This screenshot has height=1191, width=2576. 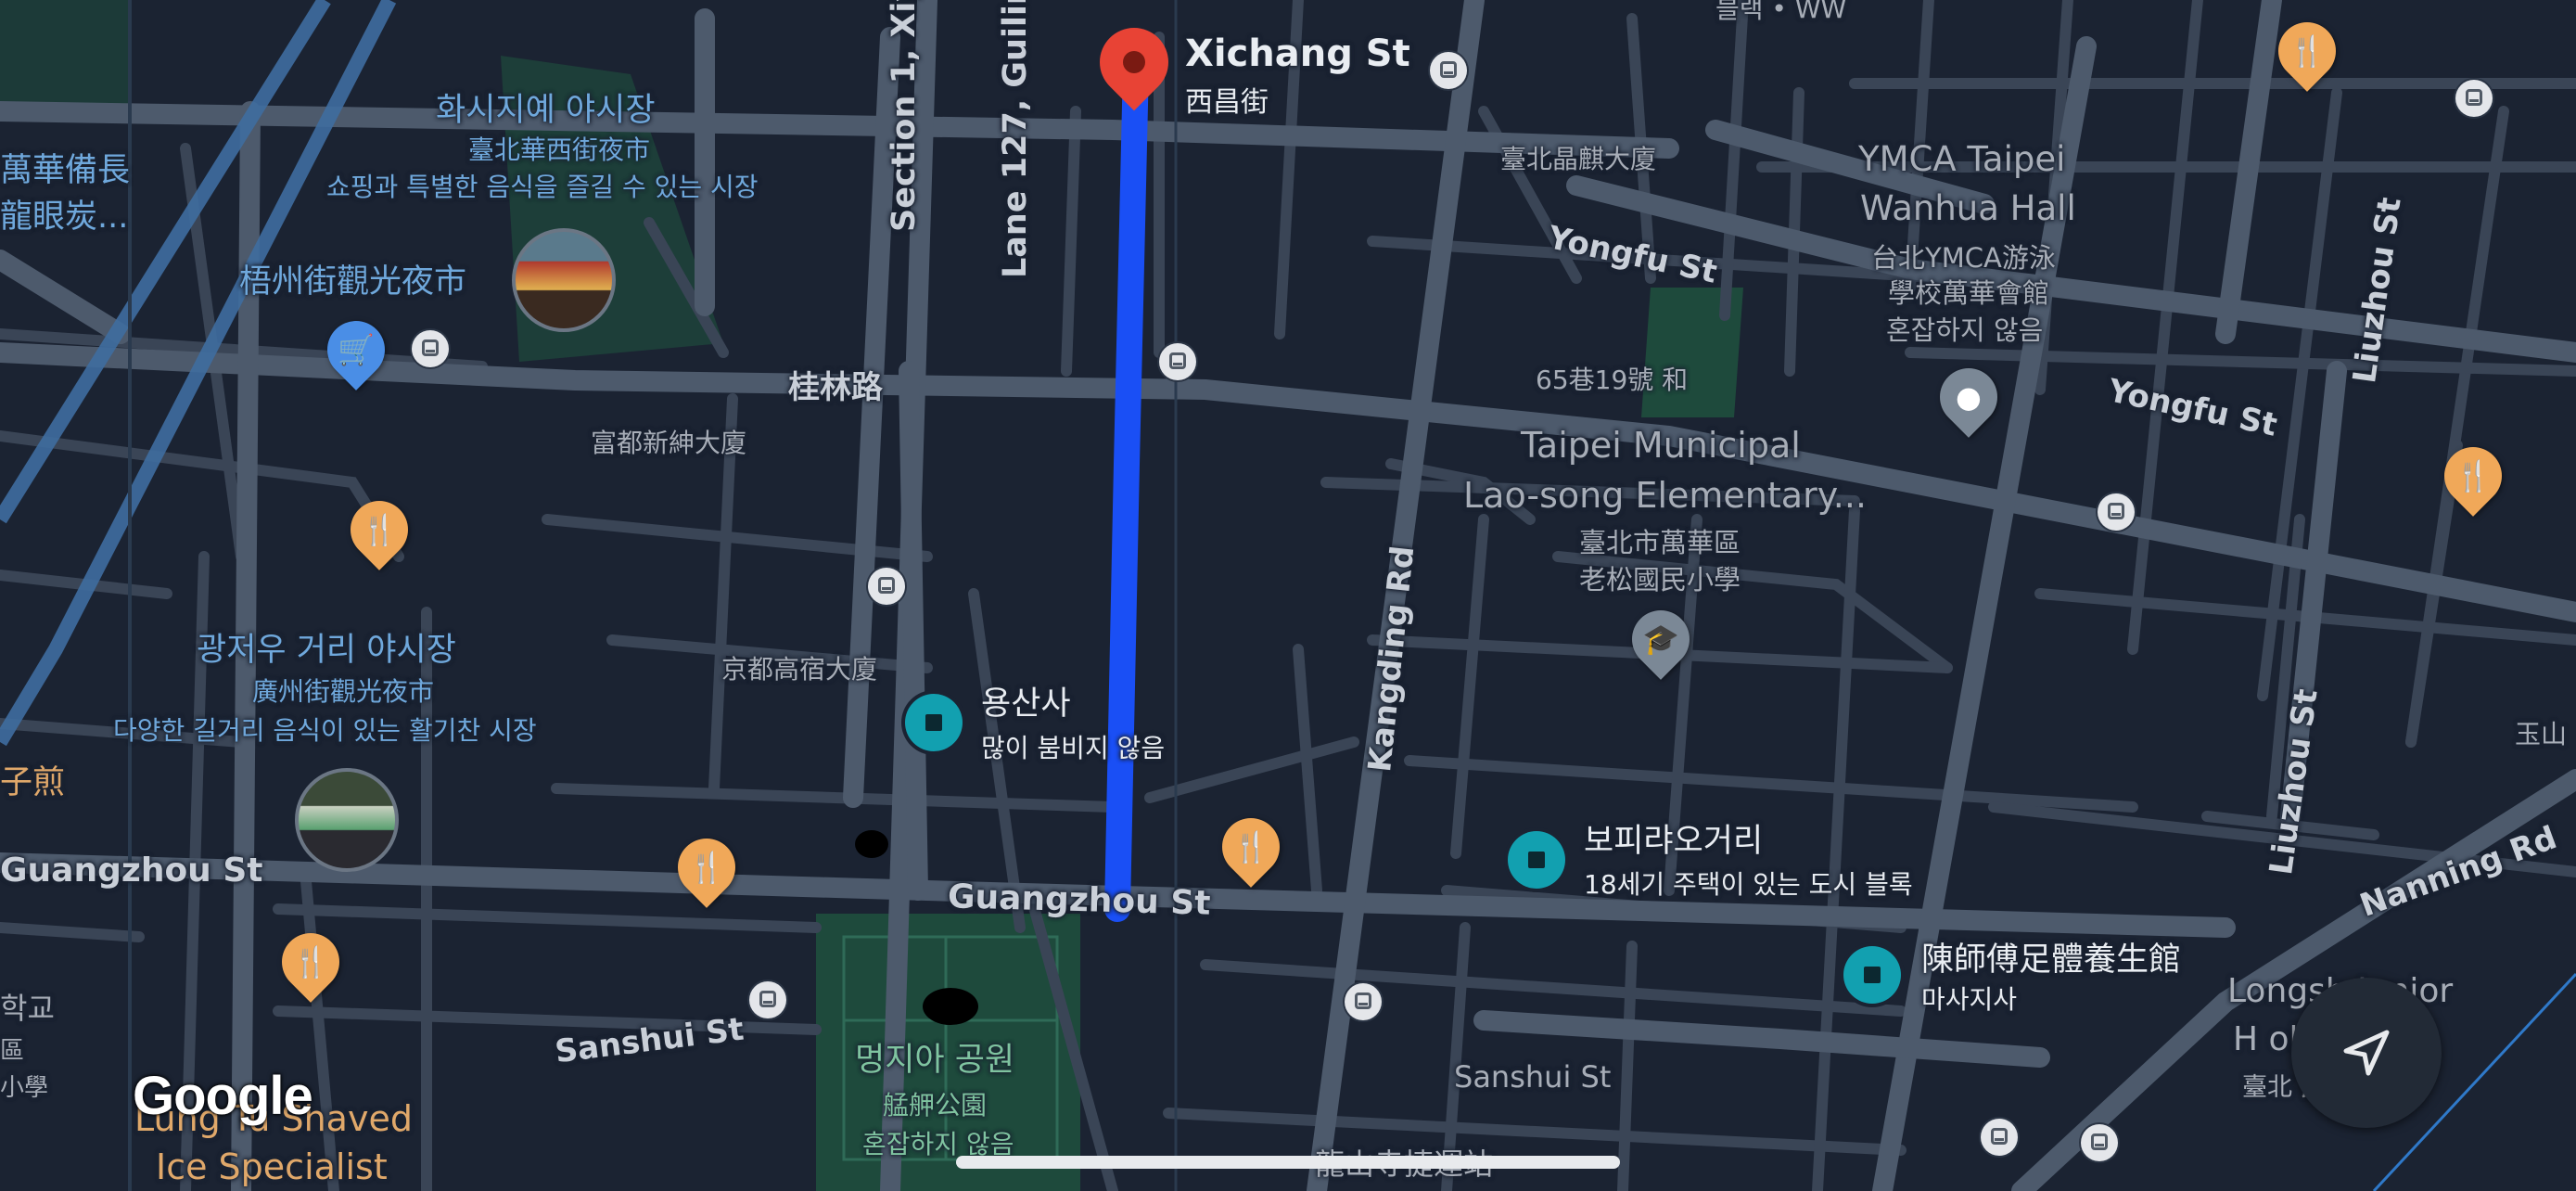 What do you see at coordinates (1288, 1162) in the screenshot?
I see `home-indicator` at bounding box center [1288, 1162].